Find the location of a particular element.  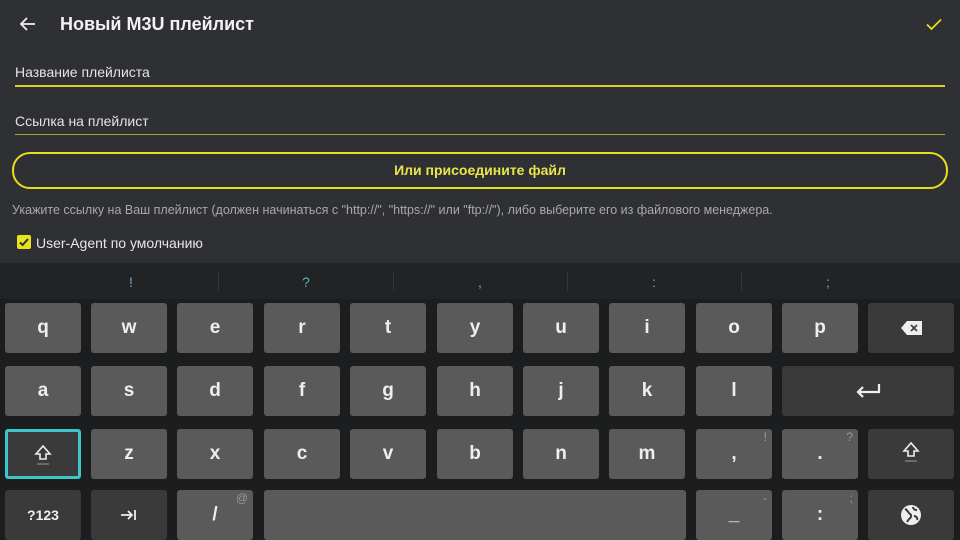

backspace-icon is located at coordinates (911, 328).